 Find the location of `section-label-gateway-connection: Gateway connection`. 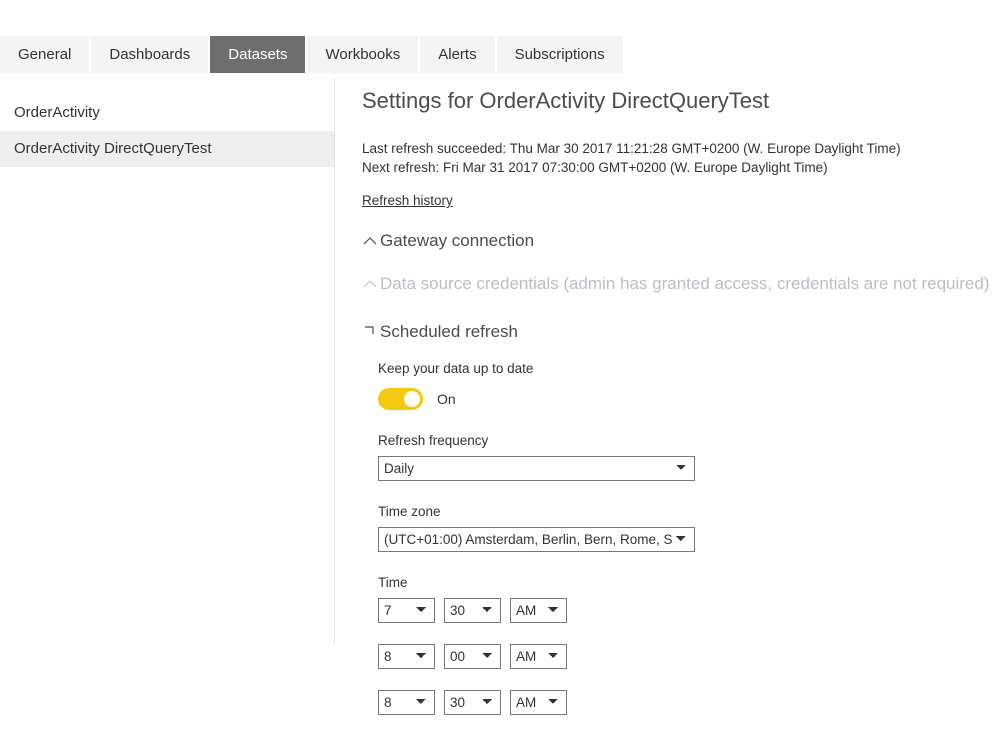

section-label-gateway-connection: Gateway connection is located at coordinates (457, 240).